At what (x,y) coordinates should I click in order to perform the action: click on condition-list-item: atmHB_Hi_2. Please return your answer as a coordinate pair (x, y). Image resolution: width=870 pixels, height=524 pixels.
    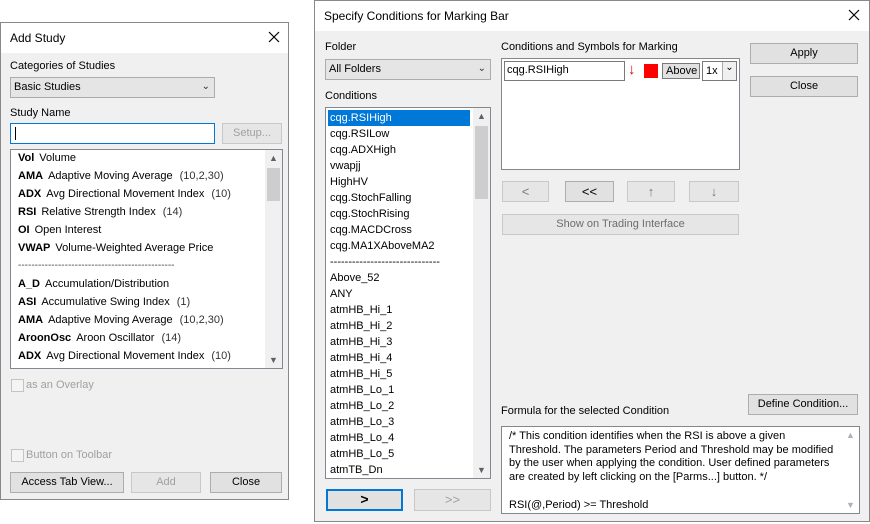
    Looking at the image, I should click on (360, 326).